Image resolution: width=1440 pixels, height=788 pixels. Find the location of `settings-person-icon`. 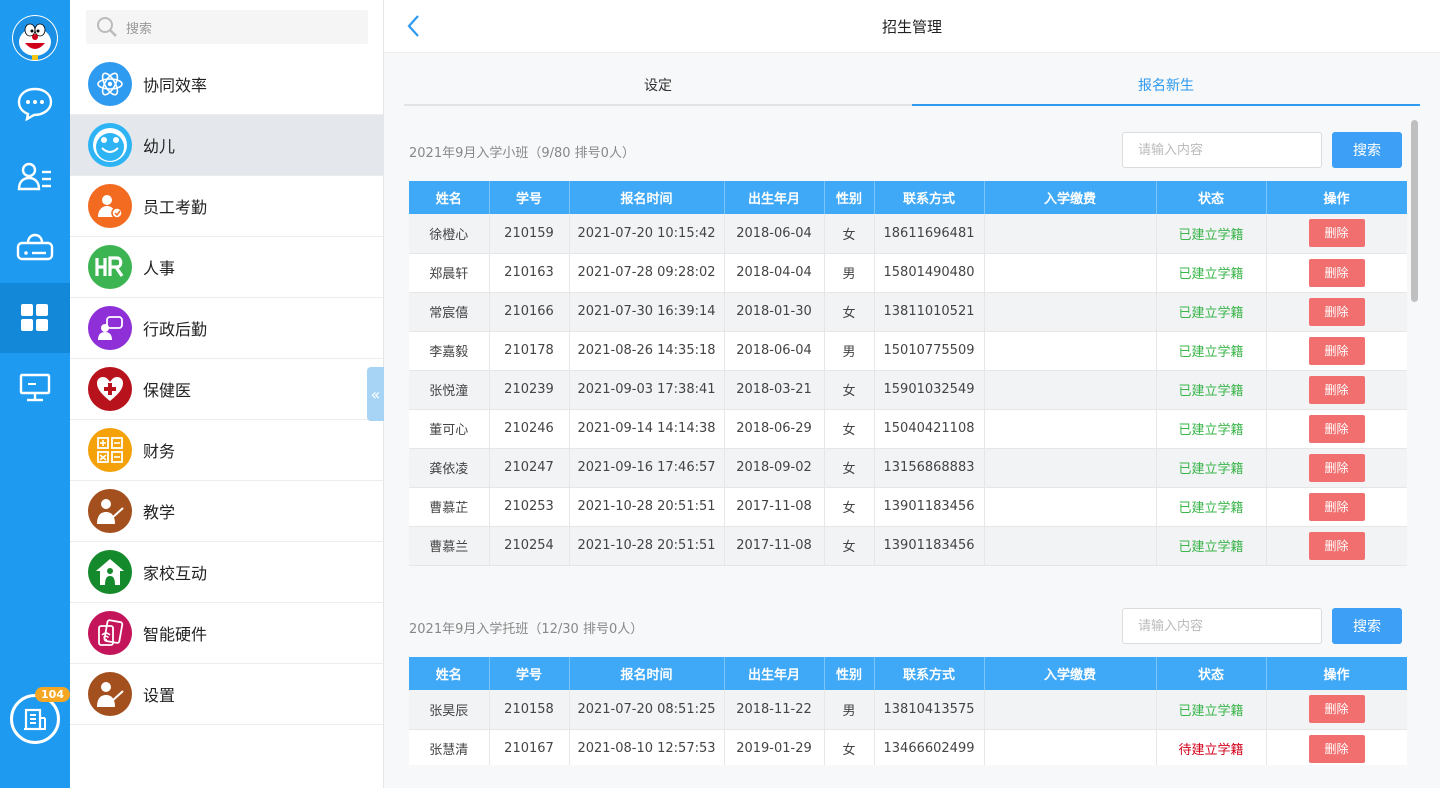

settings-person-icon is located at coordinates (110, 694).